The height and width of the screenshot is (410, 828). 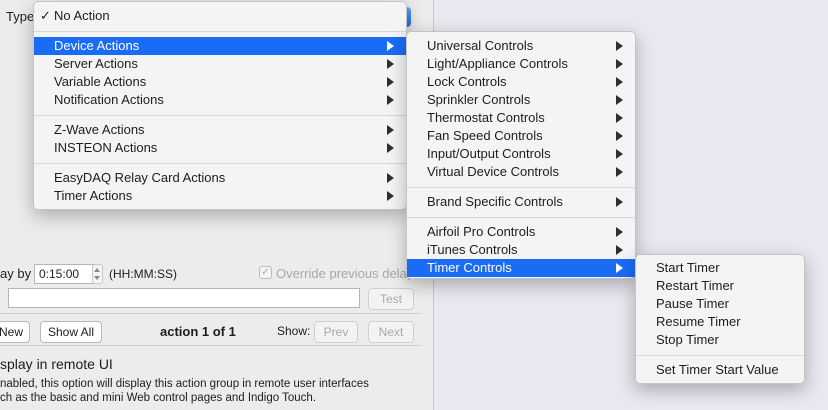 I want to click on menu-item-device-actions: Device Actions, so click(x=220, y=46).